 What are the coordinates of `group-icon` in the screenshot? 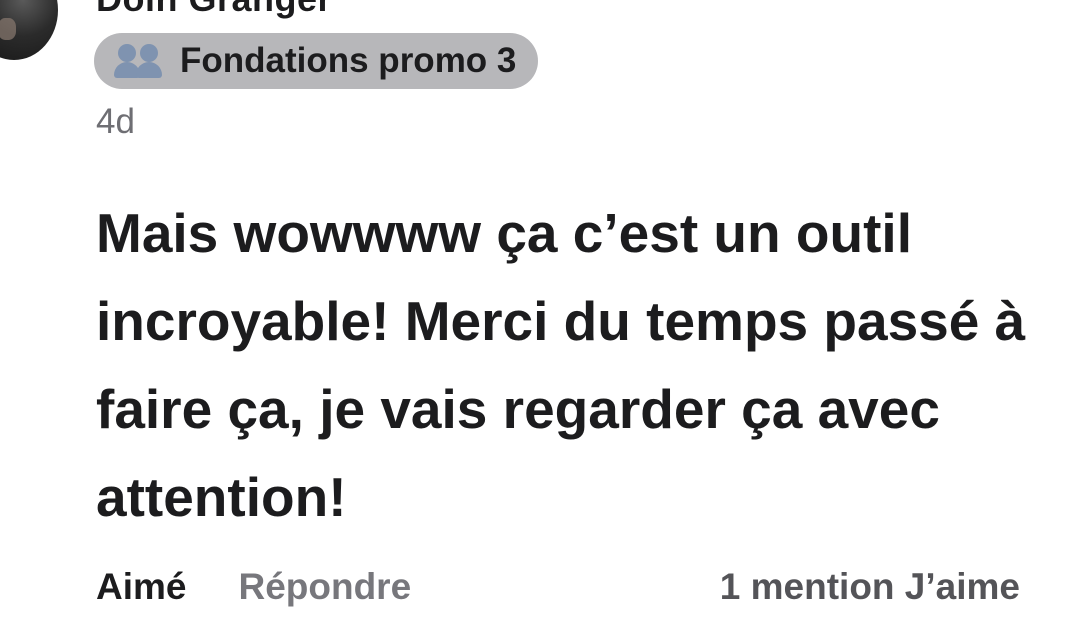 It's located at (138, 61).